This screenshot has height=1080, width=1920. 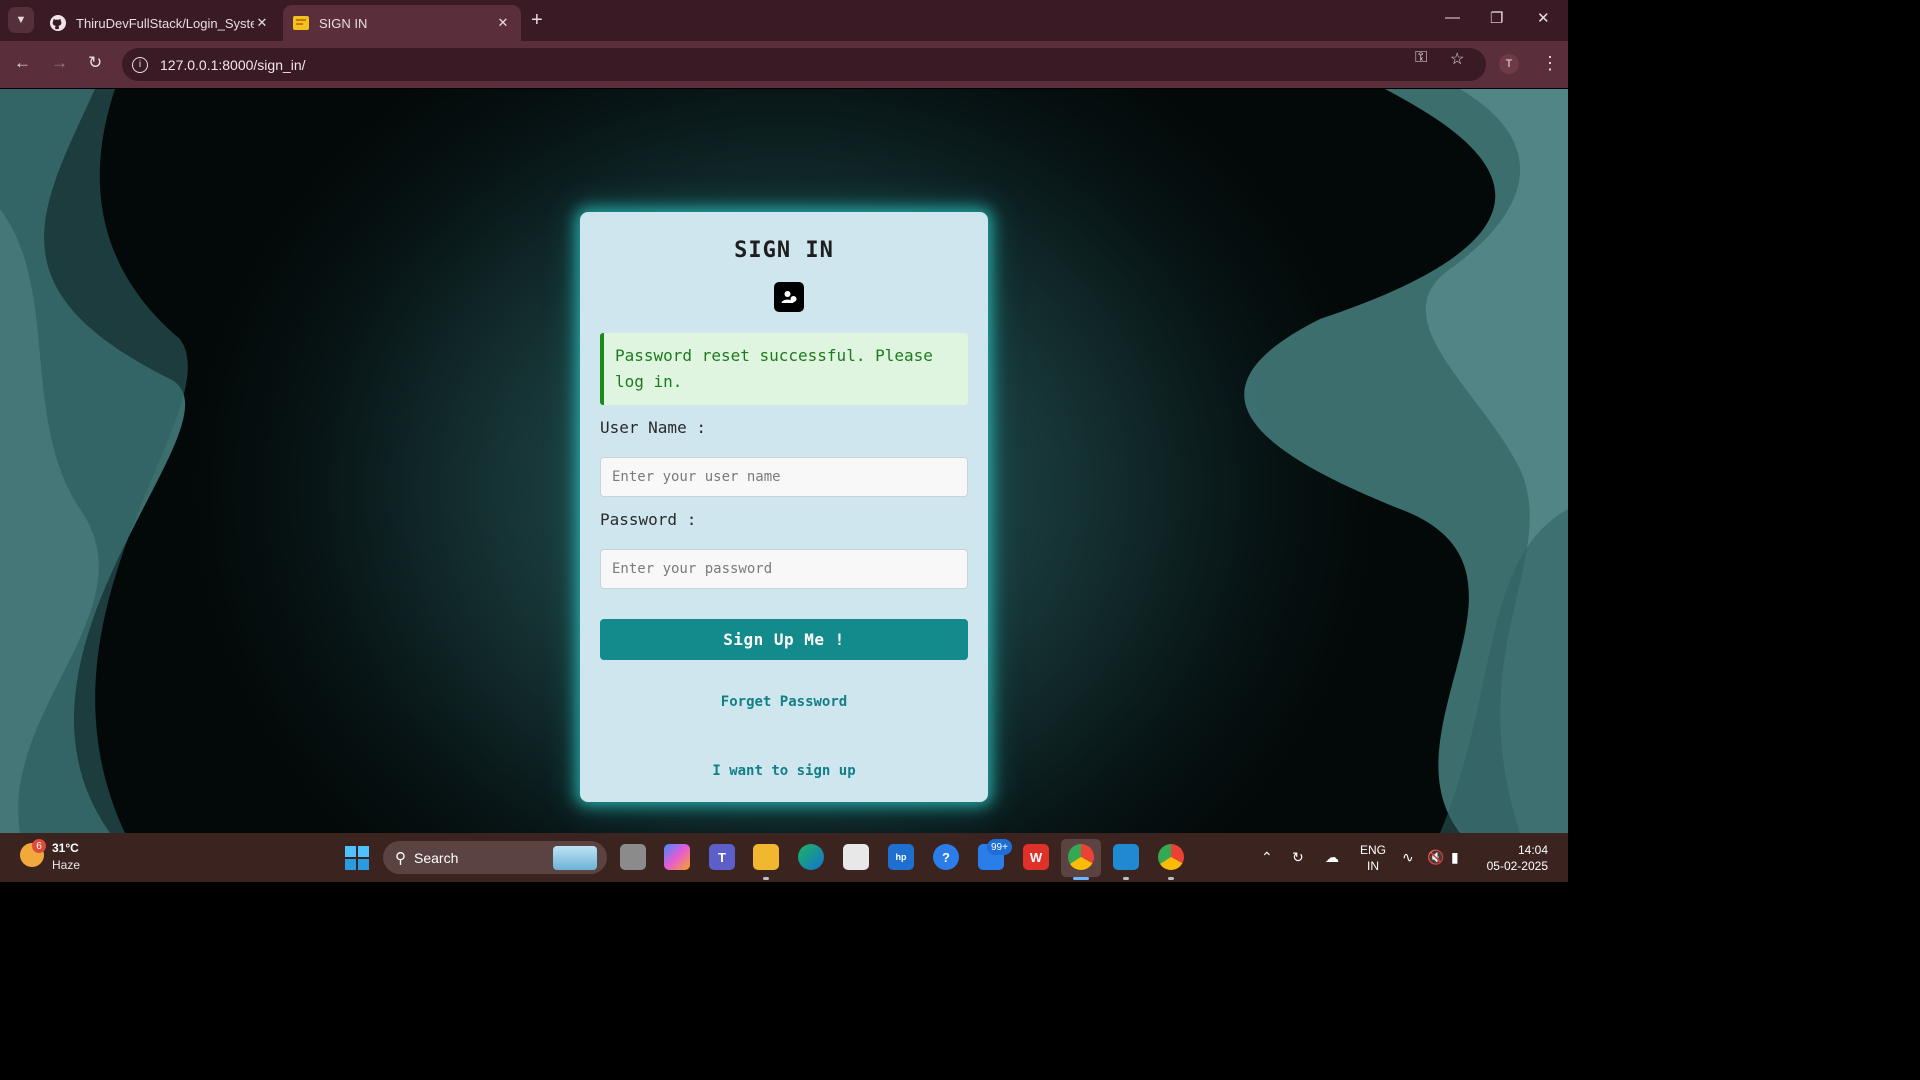 What do you see at coordinates (633, 857) in the screenshot?
I see `task-view-icon` at bounding box center [633, 857].